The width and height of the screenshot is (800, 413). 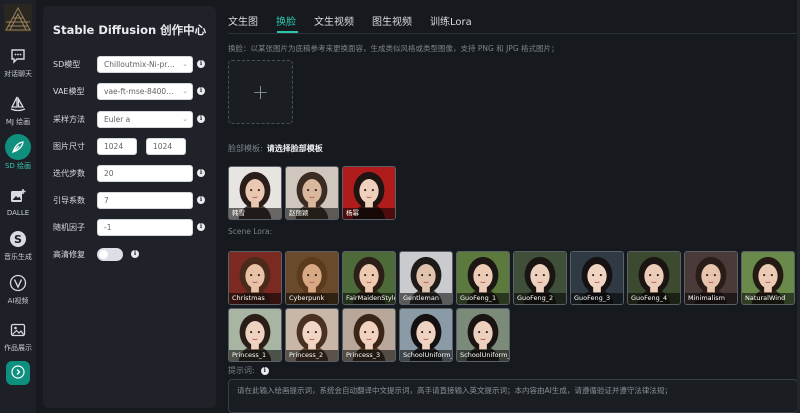 What do you see at coordinates (255, 355) in the screenshot?
I see `scene-lora-card-caption: Princess_1` at bounding box center [255, 355].